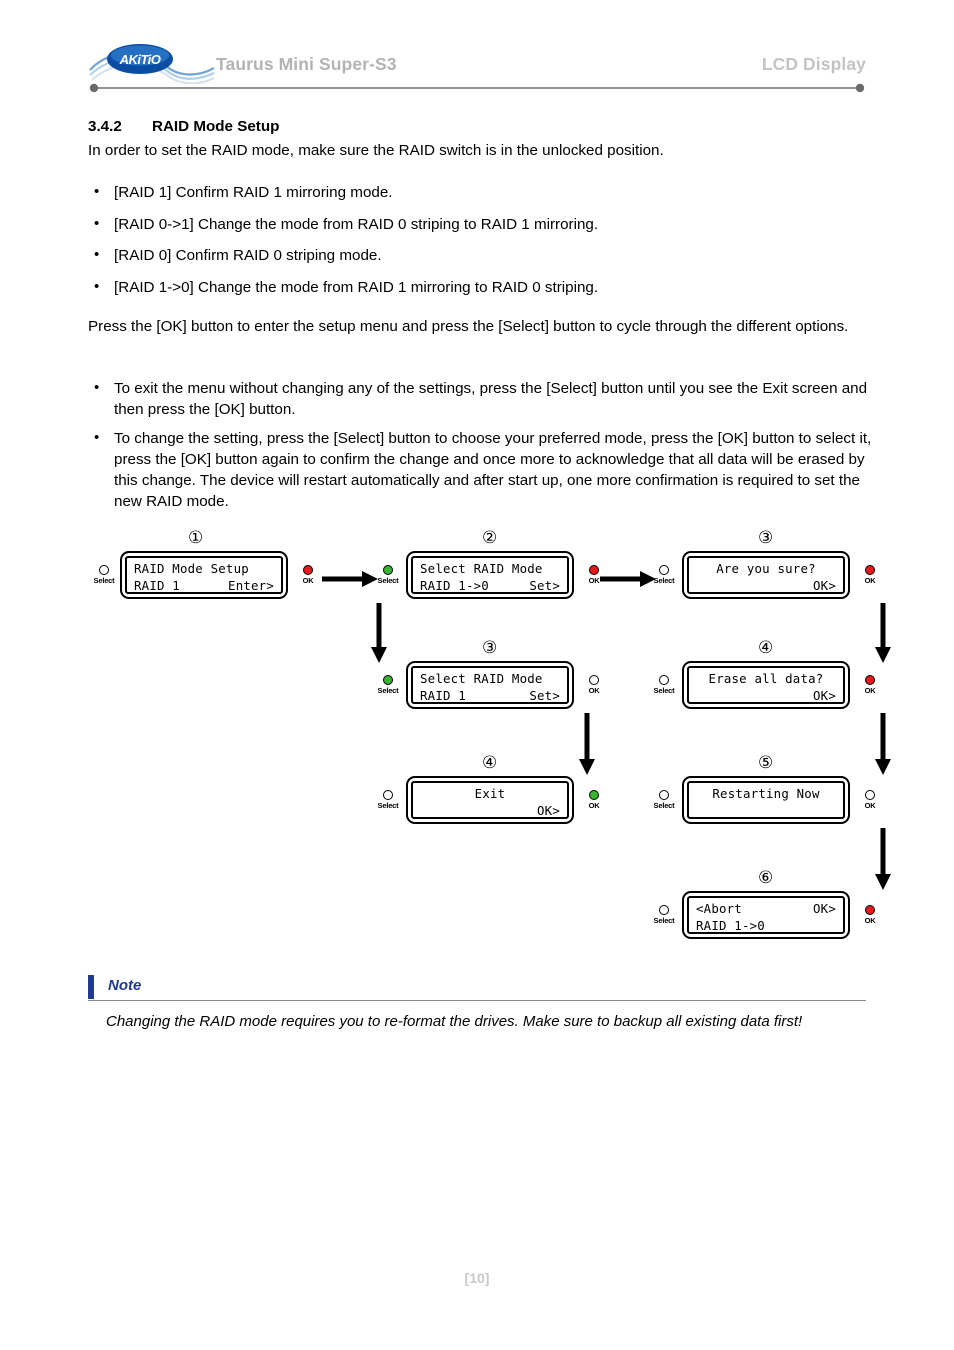  I want to click on led-select-6: Select, so click(664, 915).